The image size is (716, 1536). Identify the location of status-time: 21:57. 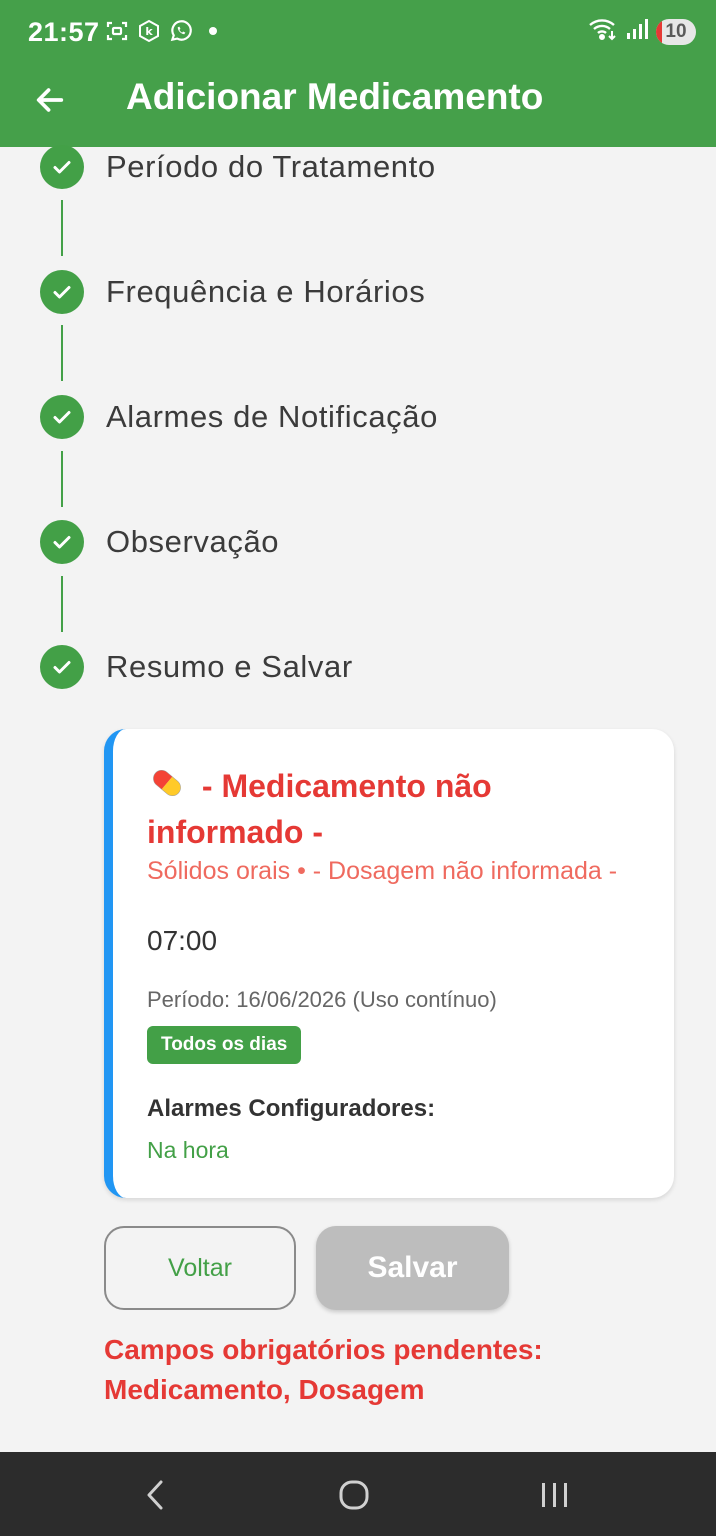
(64, 32).